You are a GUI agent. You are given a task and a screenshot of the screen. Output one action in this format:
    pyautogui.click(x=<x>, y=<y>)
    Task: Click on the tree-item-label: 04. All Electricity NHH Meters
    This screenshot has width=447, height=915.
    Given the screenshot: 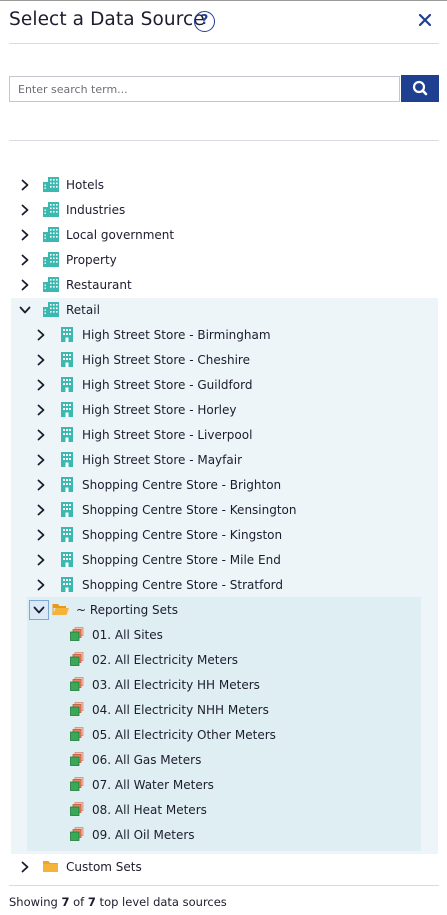 What is the action you would take?
    pyautogui.click(x=180, y=709)
    